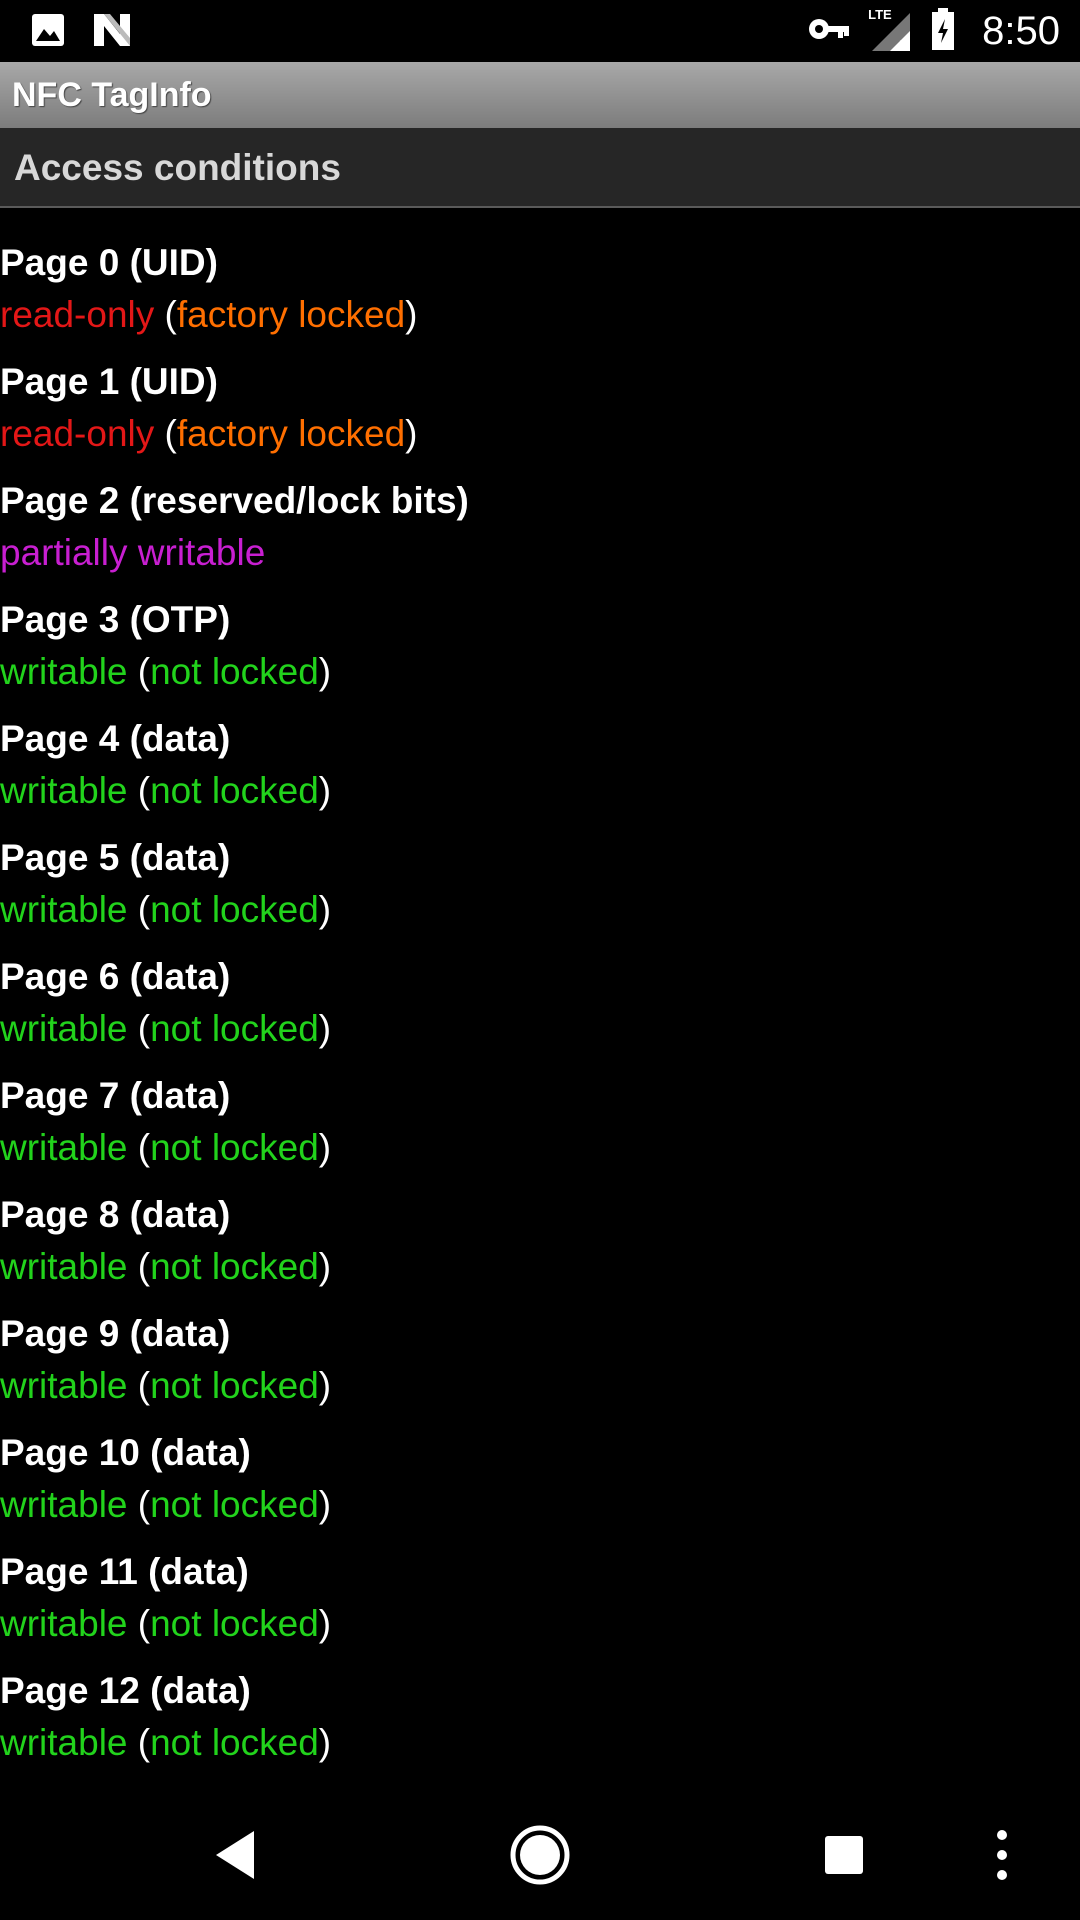 Image resolution: width=1080 pixels, height=1920 pixels. I want to click on page-entry-1: Page 1 (UID) read-only (factory locked), so click(540, 415).